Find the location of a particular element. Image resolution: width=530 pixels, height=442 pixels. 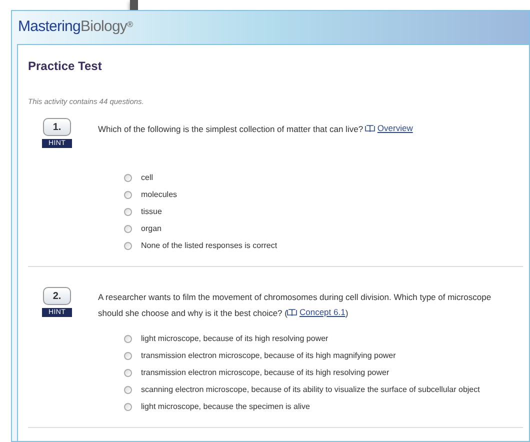

answer-option: transmission electron microscope, because of its high magnifying power is located at coordinates (268, 356).